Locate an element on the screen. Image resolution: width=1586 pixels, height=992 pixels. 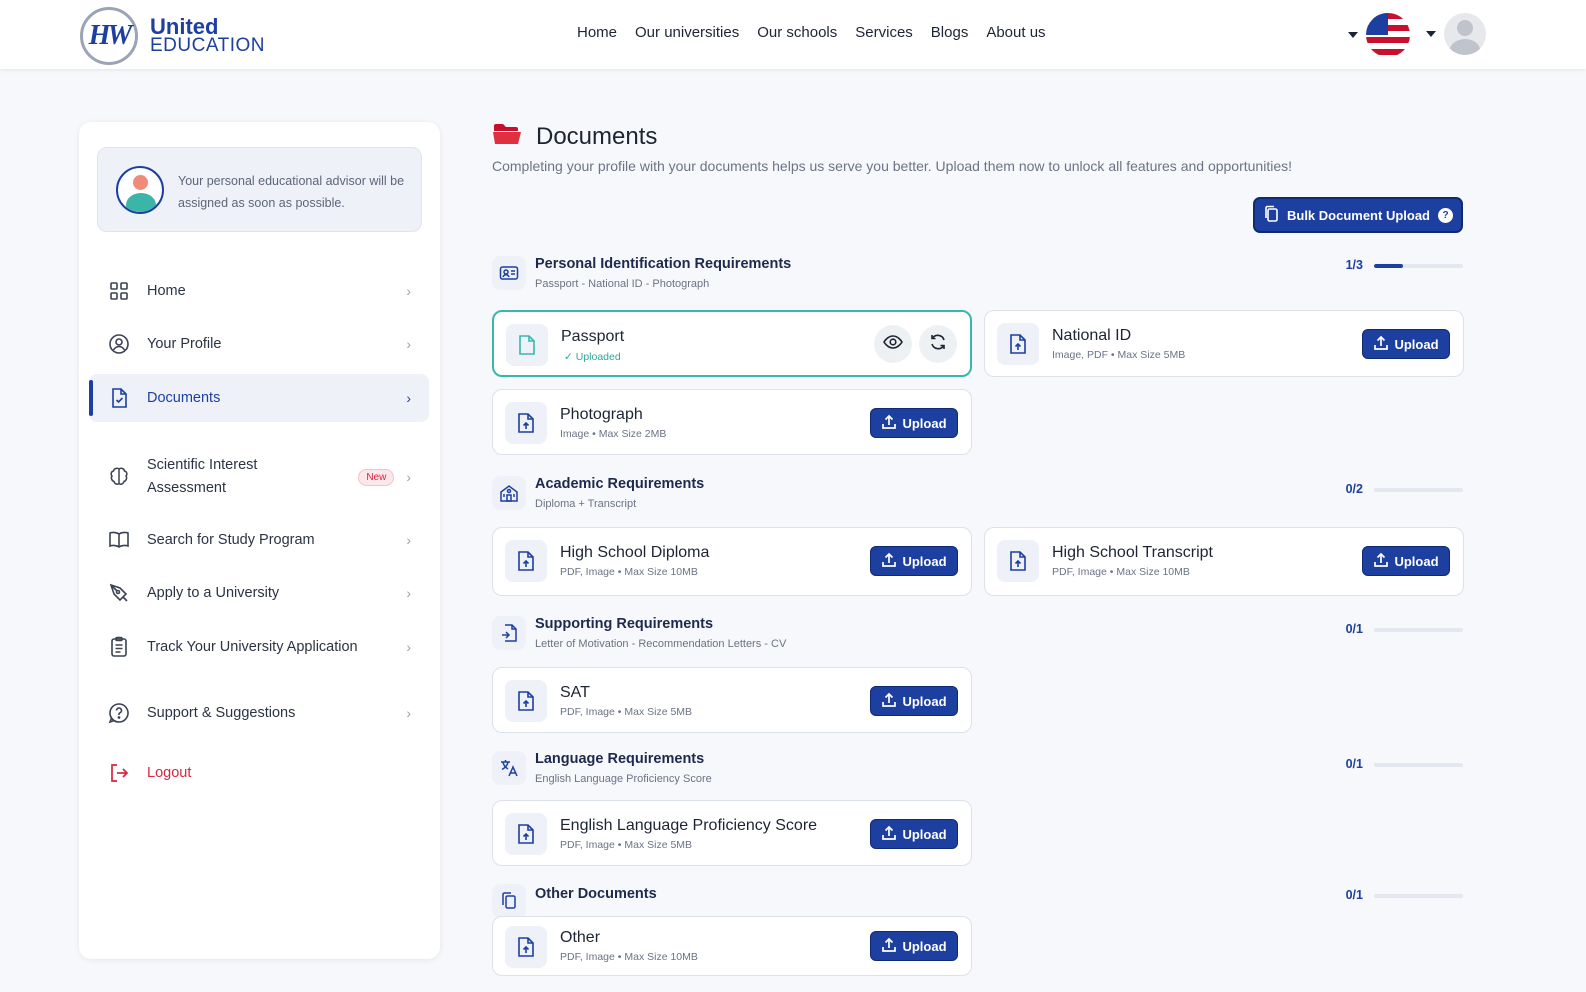
sidebar-item-documents: Documents › is located at coordinates (259, 398).